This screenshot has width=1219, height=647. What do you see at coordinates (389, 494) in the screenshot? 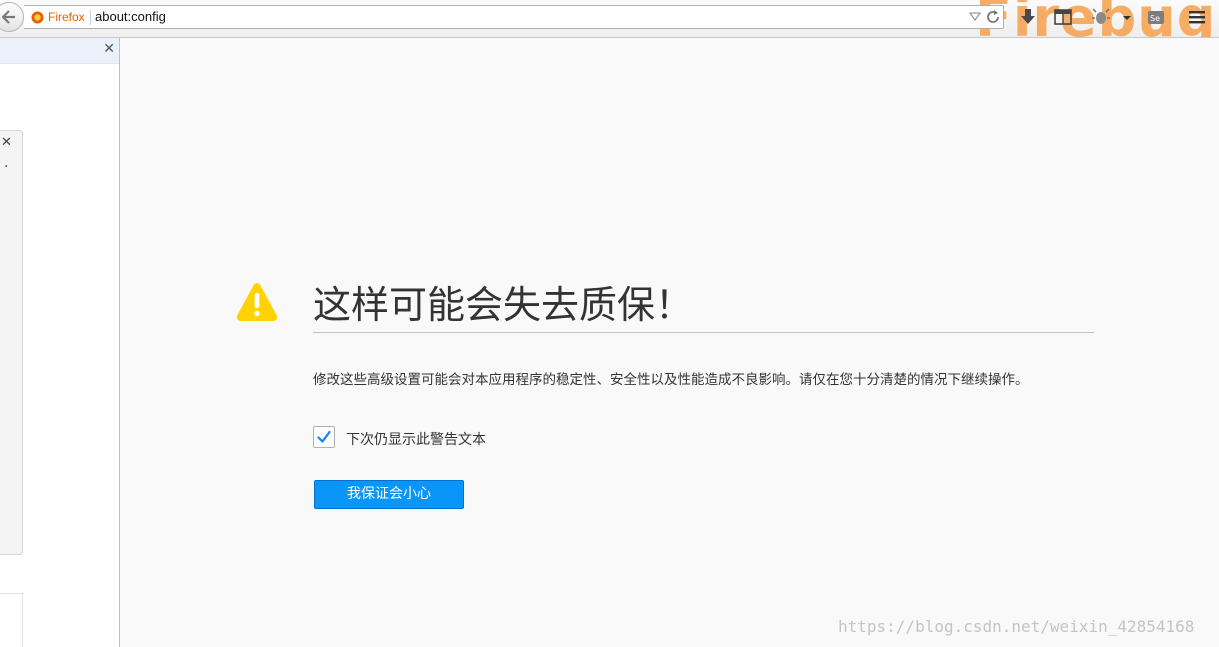
I see `accept-risk-button: 我保证会小心` at bounding box center [389, 494].